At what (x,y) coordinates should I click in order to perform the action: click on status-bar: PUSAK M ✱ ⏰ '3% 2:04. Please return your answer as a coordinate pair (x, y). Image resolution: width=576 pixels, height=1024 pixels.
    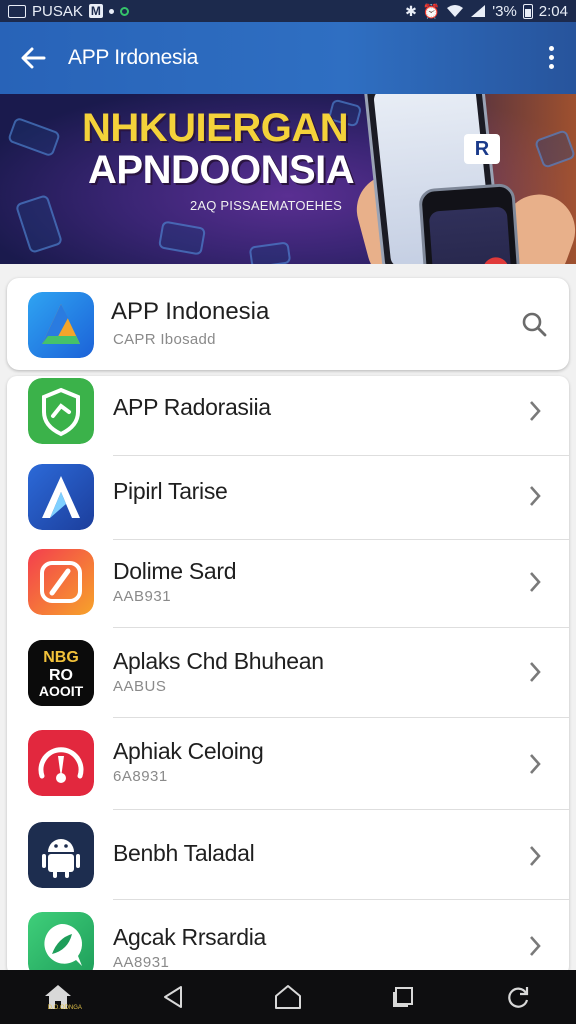
    Looking at the image, I should click on (288, 11).